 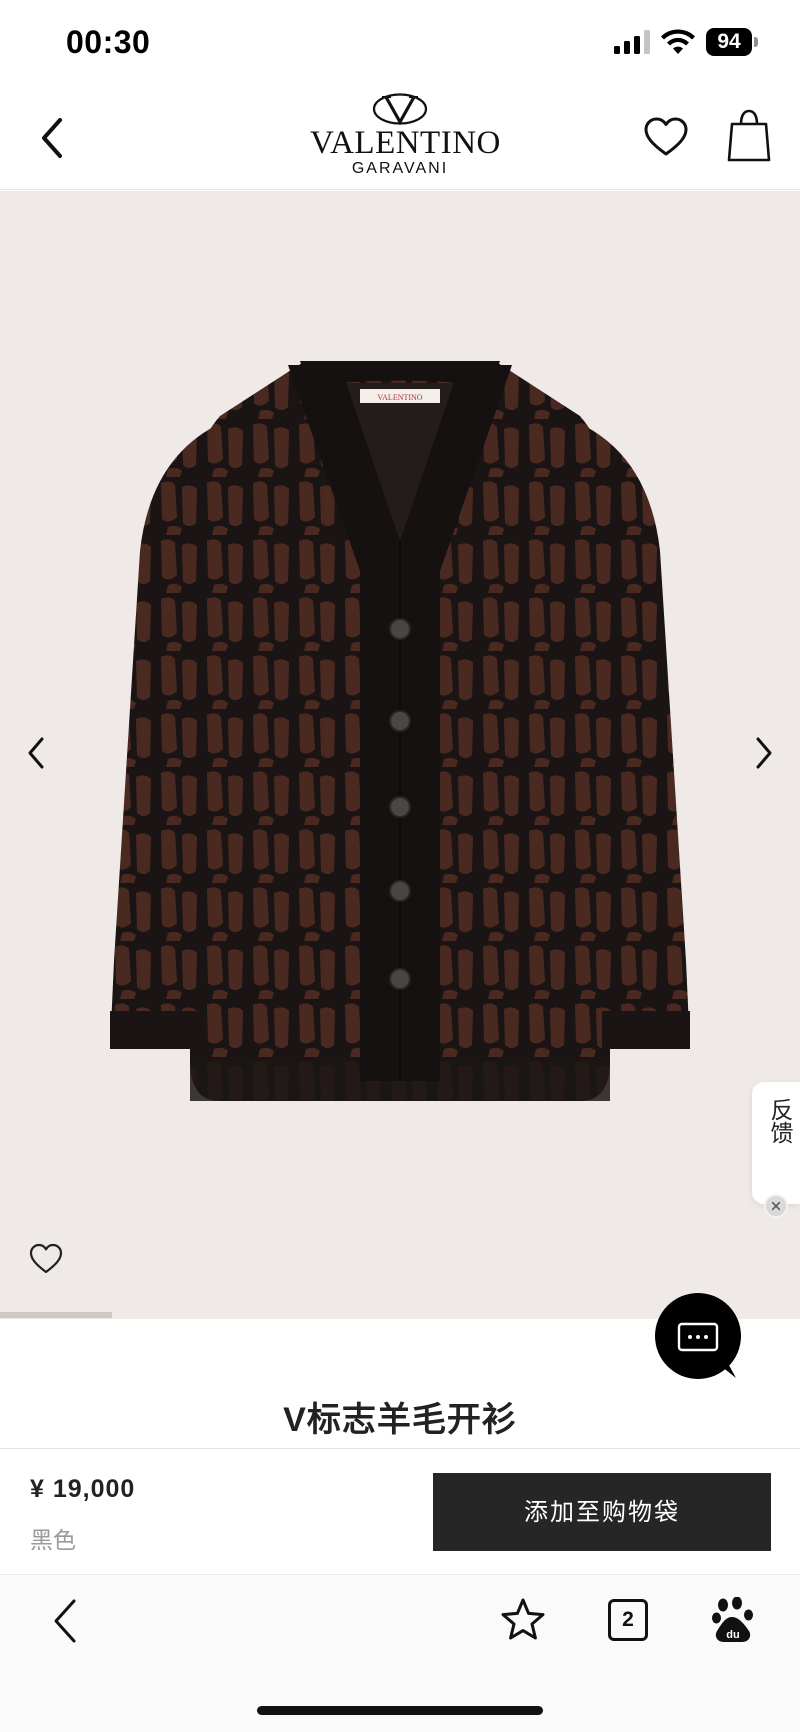 I want to click on brand-name: VALENTINO, so click(x=405, y=143).